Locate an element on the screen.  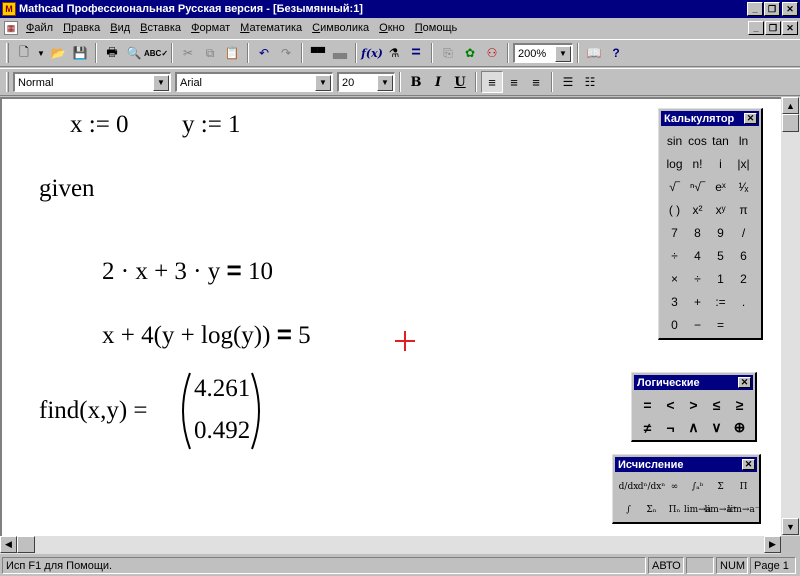
insert-component-icon: ⎘ is located at coordinates (448, 53).